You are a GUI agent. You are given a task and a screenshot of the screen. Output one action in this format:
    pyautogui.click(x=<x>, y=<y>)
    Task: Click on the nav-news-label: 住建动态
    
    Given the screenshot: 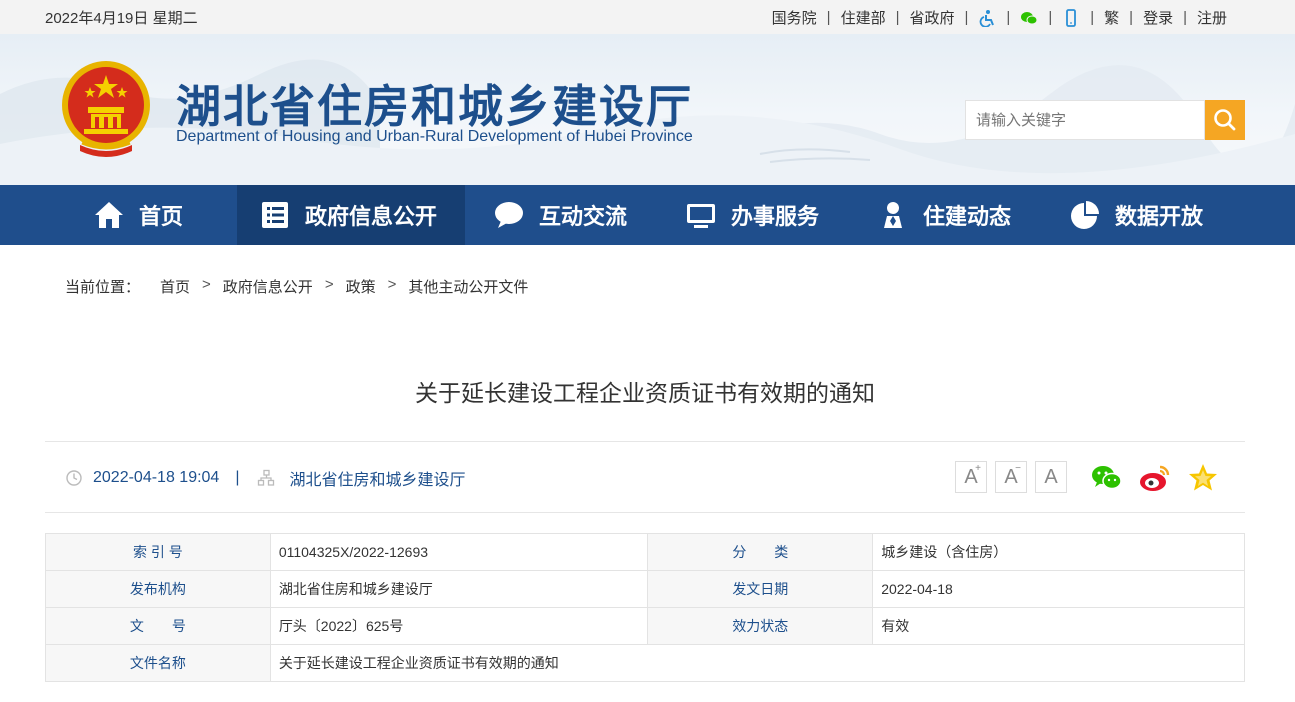 What is the action you would take?
    pyautogui.click(x=967, y=216)
    